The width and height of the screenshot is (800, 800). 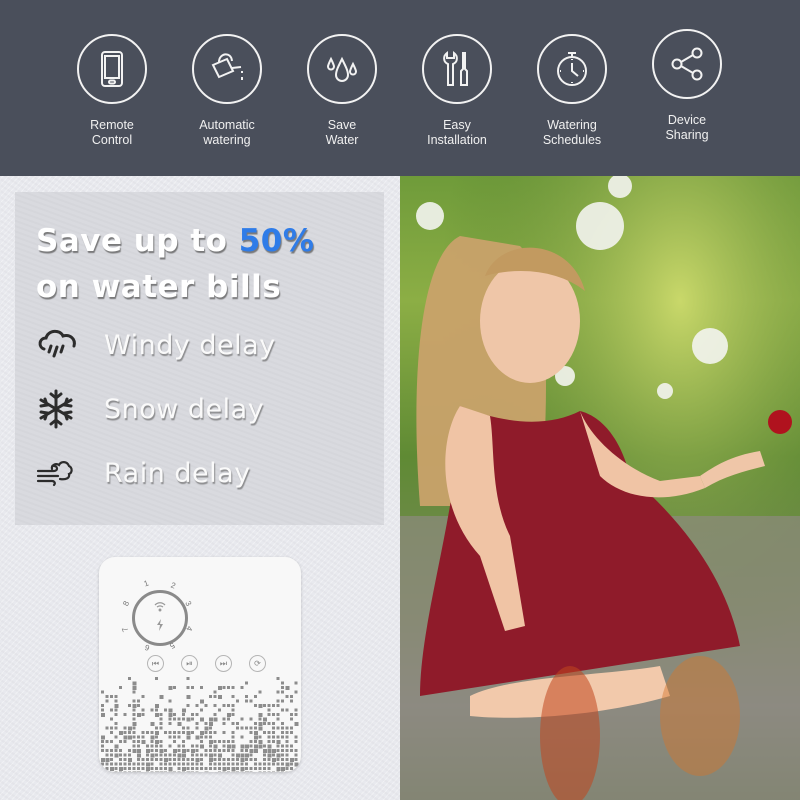 I want to click on device-button-row: ⏮ ⏯ ⏭ ⟳, so click(x=206, y=663).